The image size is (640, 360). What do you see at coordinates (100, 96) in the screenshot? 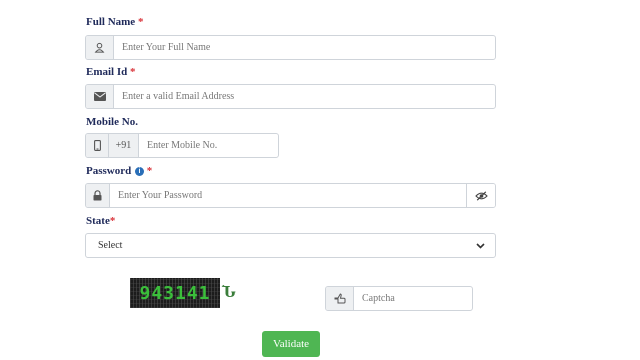
I see `envelope-icon` at bounding box center [100, 96].